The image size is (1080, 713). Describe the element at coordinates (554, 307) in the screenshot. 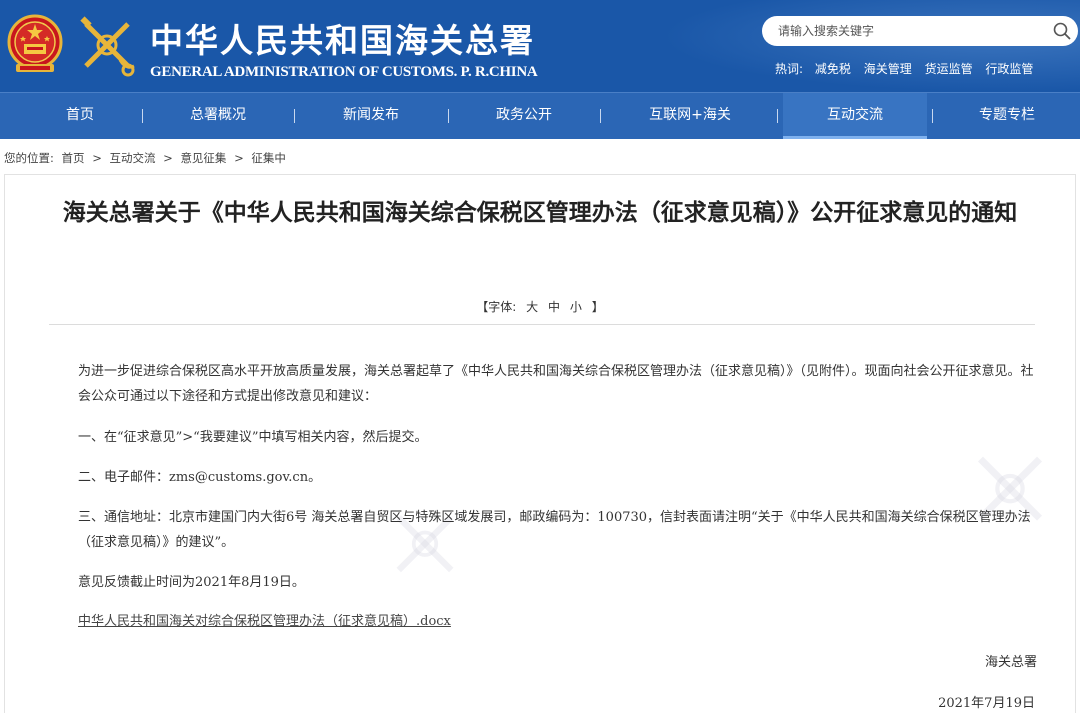

I see `font-size-medium-button: 中` at that location.